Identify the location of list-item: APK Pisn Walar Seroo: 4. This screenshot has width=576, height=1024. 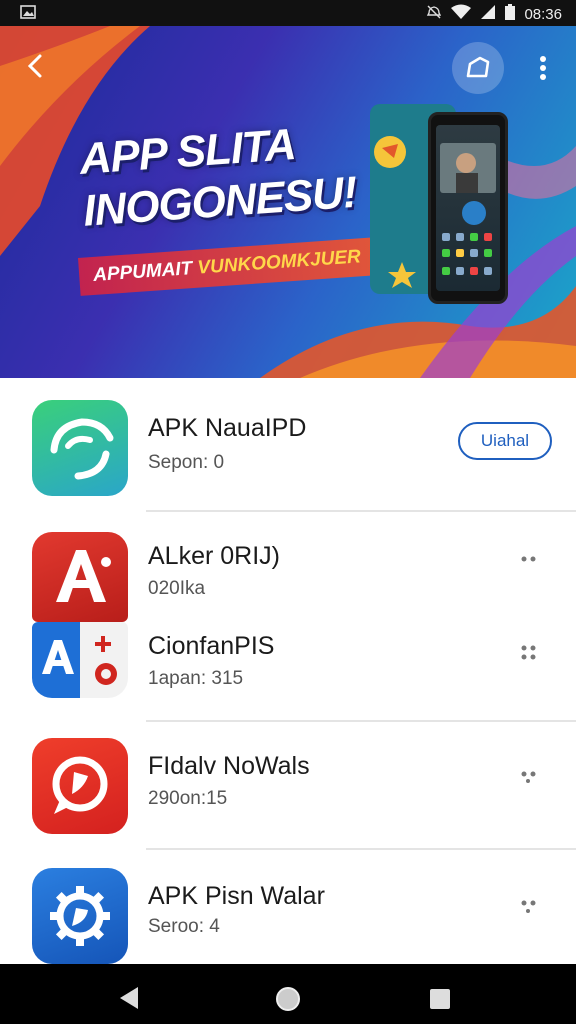
(288, 907).